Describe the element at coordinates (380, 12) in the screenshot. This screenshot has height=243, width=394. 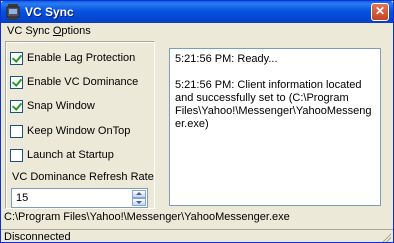
I see `close-button: ✕` at that location.